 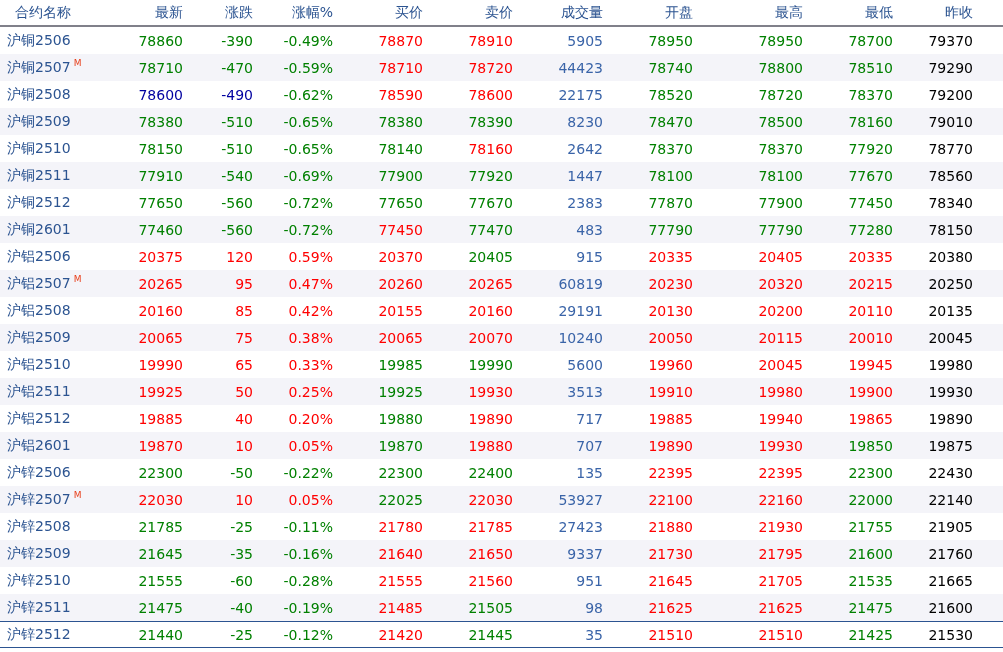 What do you see at coordinates (400, 202) in the screenshot?
I see `table-cell-text: 77650` at bounding box center [400, 202].